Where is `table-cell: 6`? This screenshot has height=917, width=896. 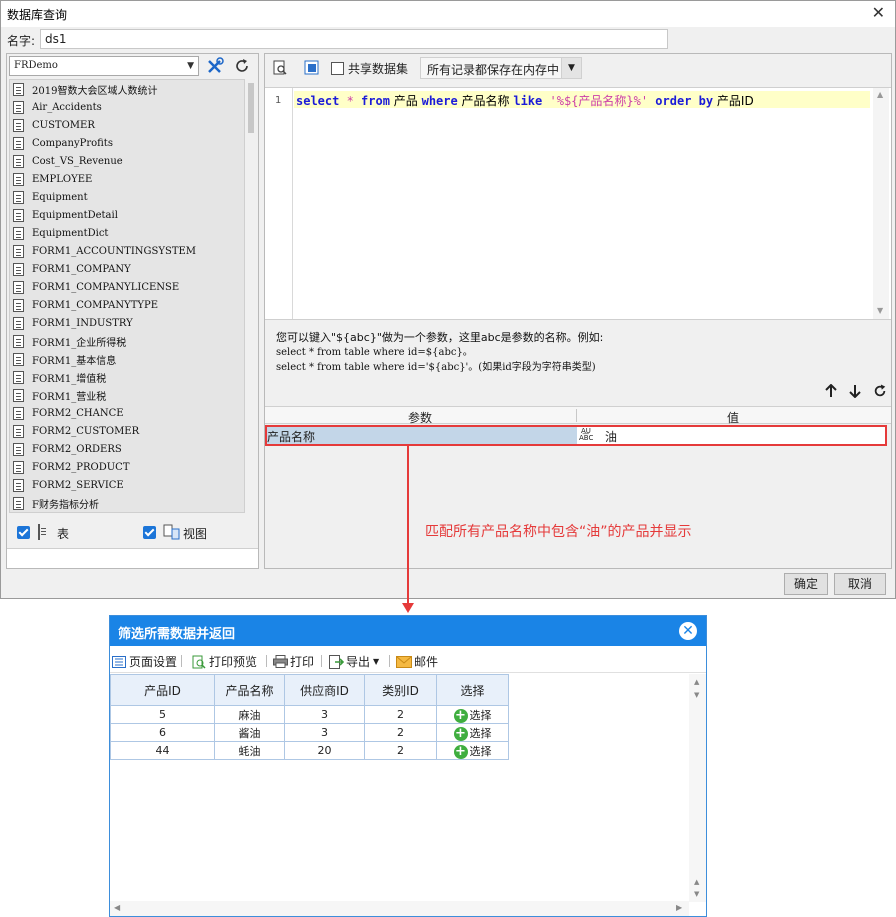
table-cell: 6 is located at coordinates (162, 732).